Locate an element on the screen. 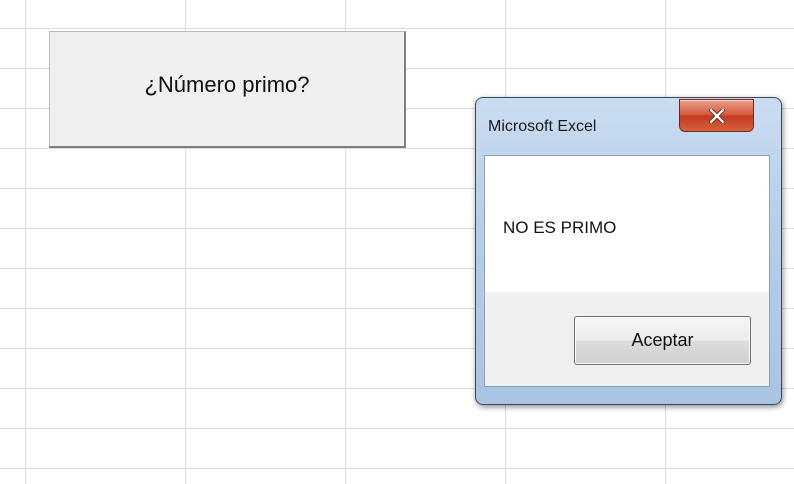  message-text: NO ES PRIMO is located at coordinates (560, 227).